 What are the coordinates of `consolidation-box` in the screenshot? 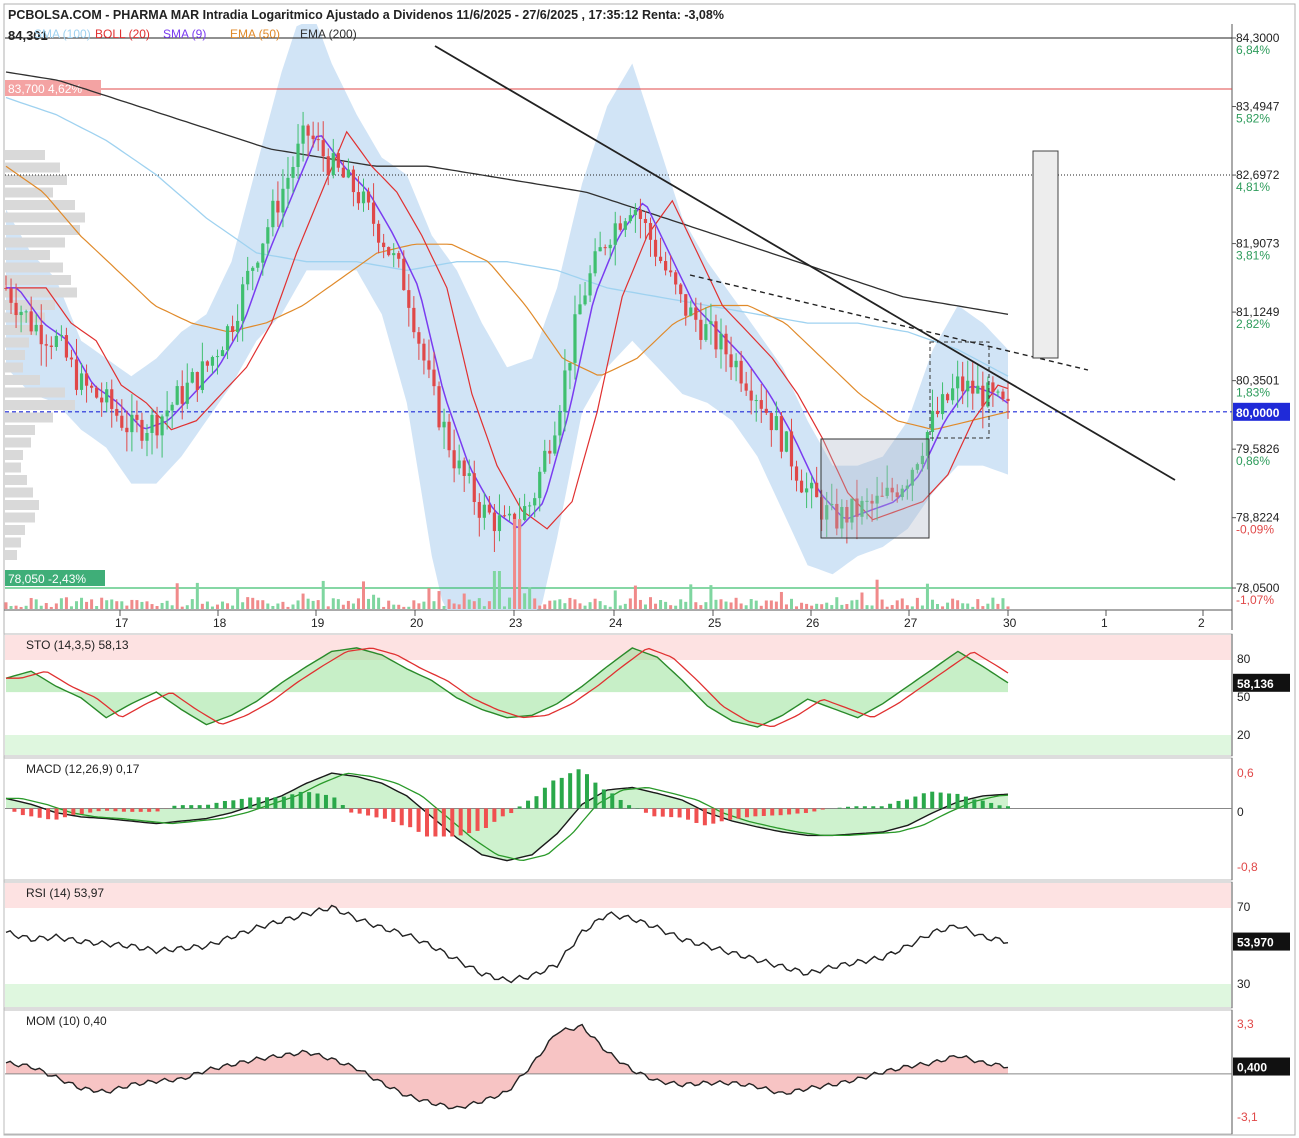 It's located at (875, 488).